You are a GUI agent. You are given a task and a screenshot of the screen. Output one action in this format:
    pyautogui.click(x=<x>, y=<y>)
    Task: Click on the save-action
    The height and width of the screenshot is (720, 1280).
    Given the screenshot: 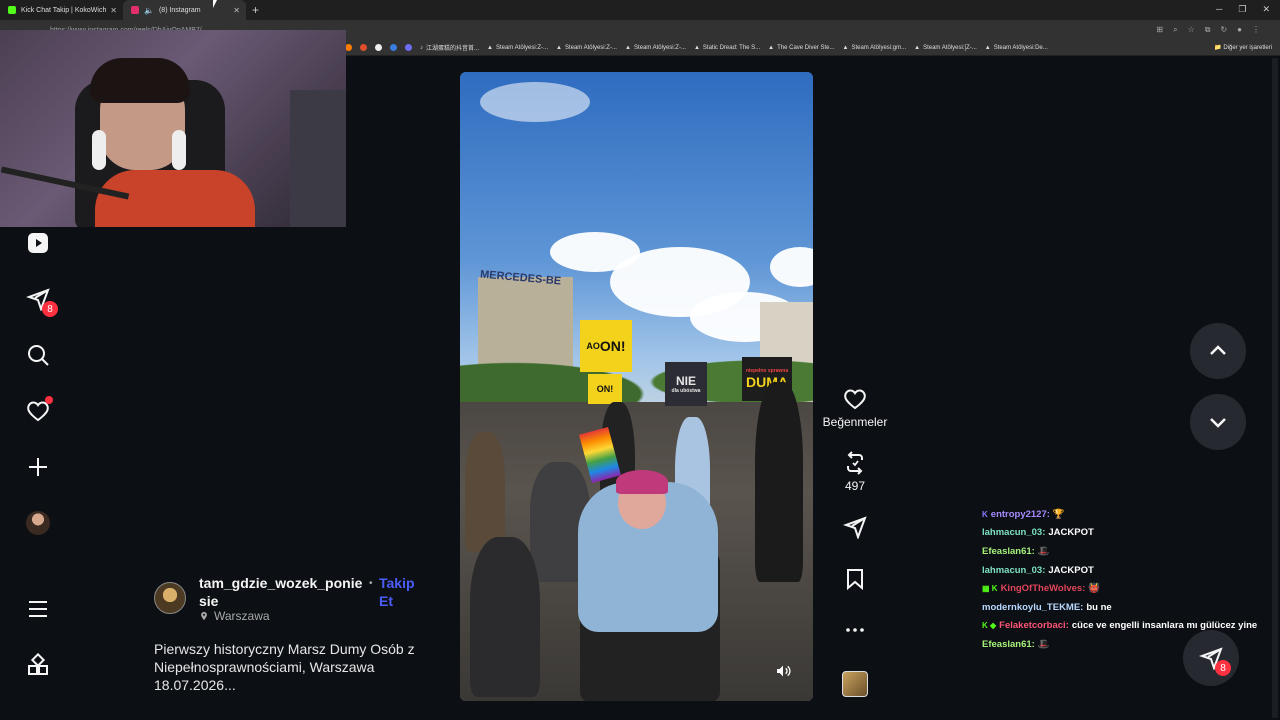 What is the action you would take?
    pyautogui.click(x=855, y=579)
    